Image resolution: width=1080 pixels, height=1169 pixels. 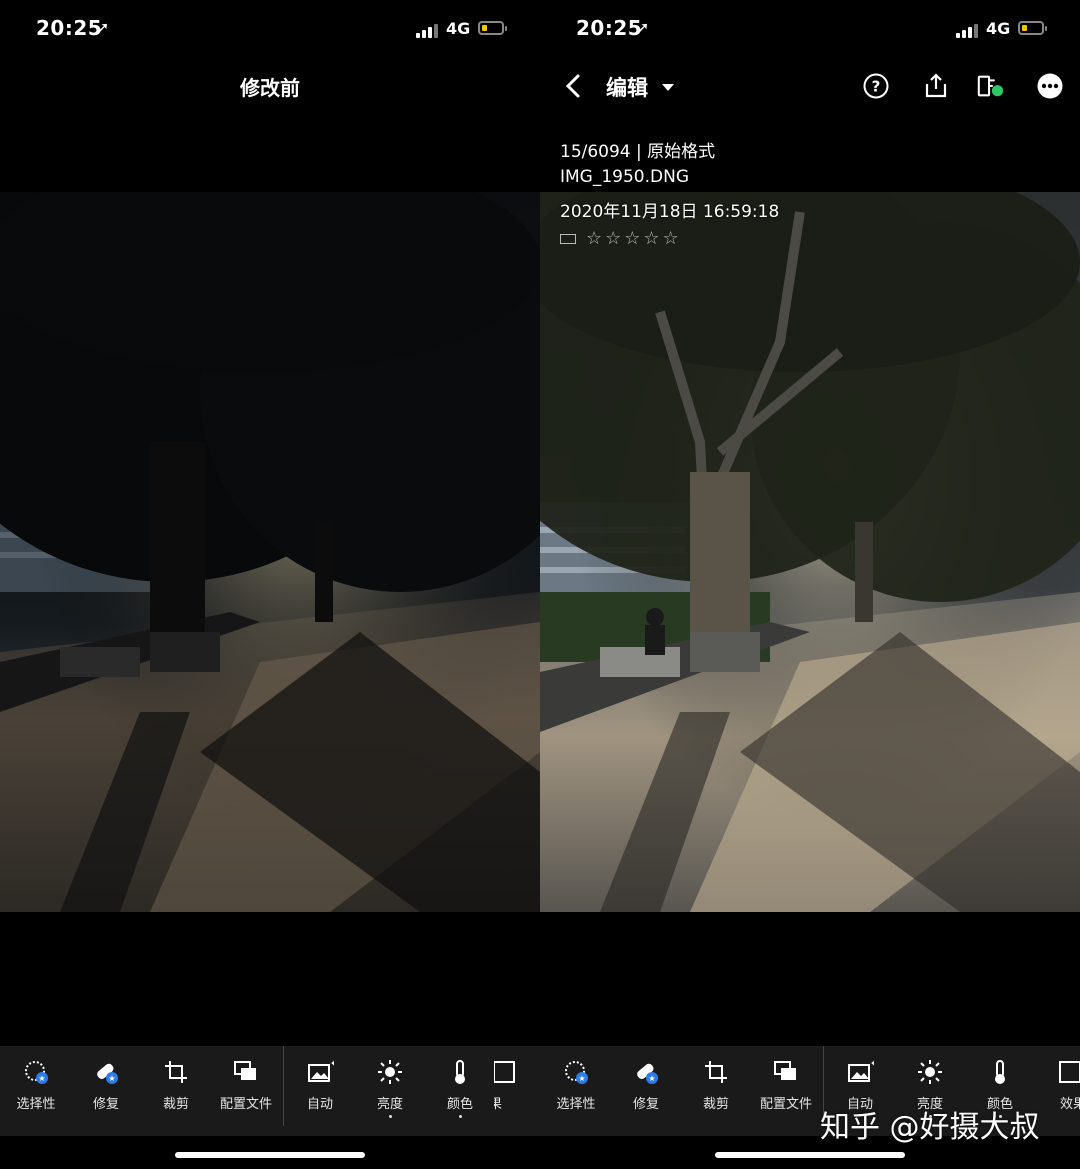 I want to click on star-rating: ☆☆☆☆☆, so click(x=634, y=238).